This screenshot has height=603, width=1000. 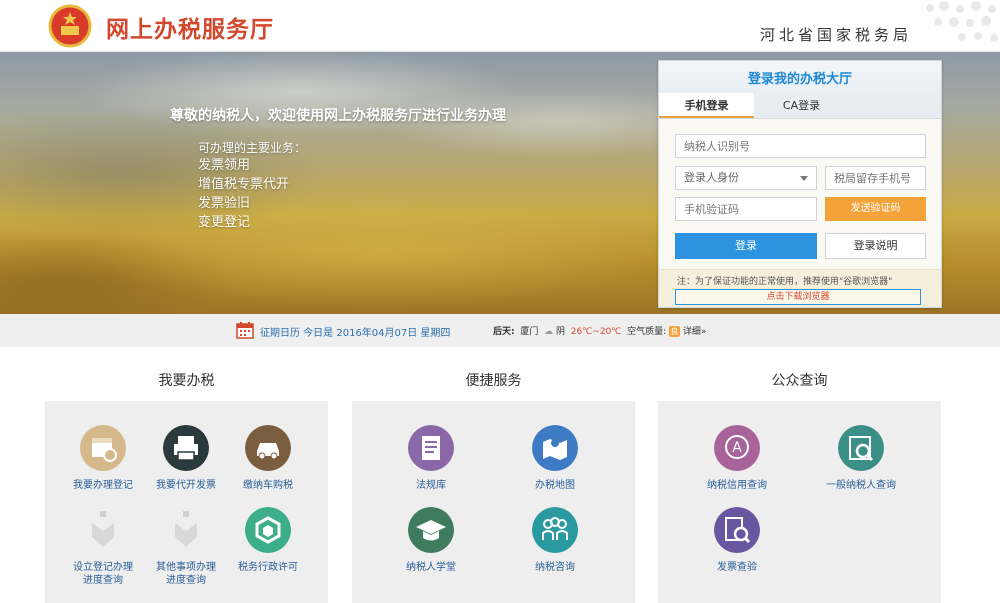 I want to click on service-invoice-check: 发票查验, so click(x=737, y=540).